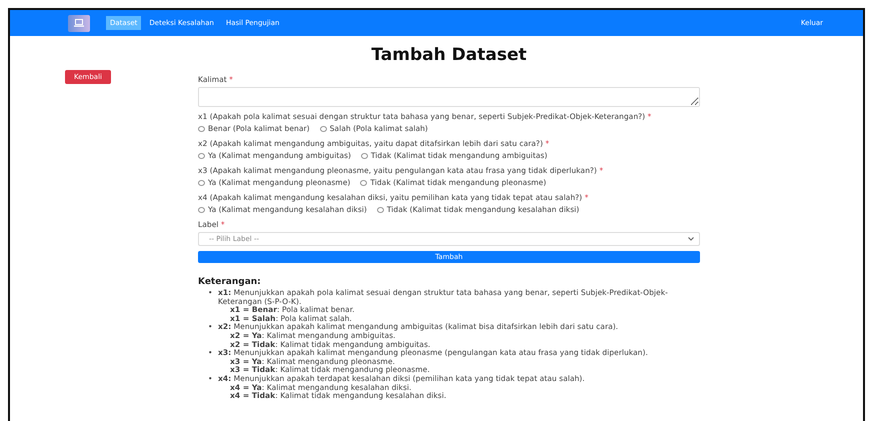 The height and width of the screenshot is (421, 873). What do you see at coordinates (449, 97) in the screenshot?
I see `sentence-field` at bounding box center [449, 97].